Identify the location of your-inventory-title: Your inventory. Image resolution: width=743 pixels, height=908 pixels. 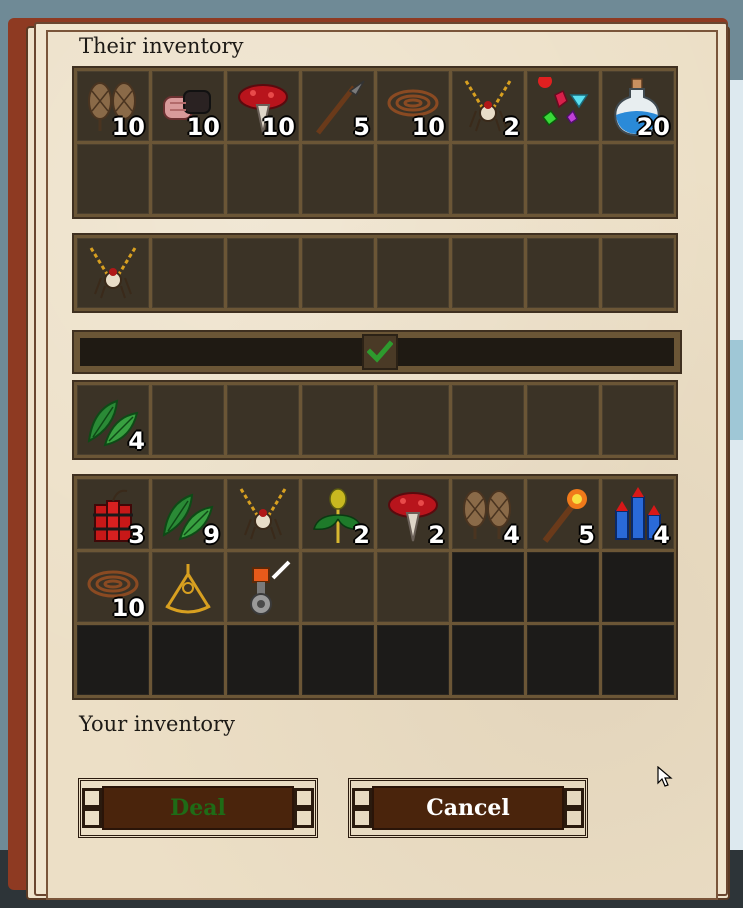
(157, 724).